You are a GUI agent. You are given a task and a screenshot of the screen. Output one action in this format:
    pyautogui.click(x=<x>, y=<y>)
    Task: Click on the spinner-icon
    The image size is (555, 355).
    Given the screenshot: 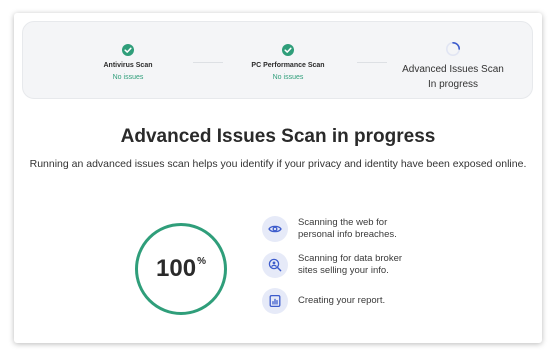 What is the action you would take?
    pyautogui.click(x=453, y=49)
    